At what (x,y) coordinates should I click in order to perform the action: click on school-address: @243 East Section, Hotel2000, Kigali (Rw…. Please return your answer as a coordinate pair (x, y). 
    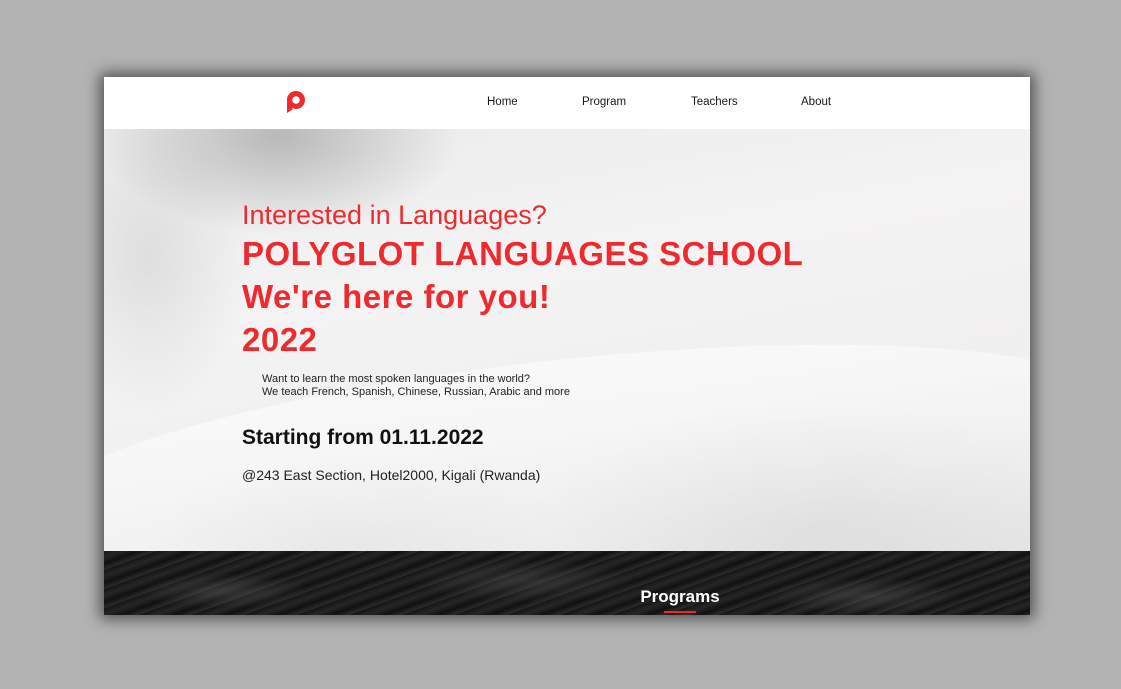
    Looking at the image, I should click on (391, 475).